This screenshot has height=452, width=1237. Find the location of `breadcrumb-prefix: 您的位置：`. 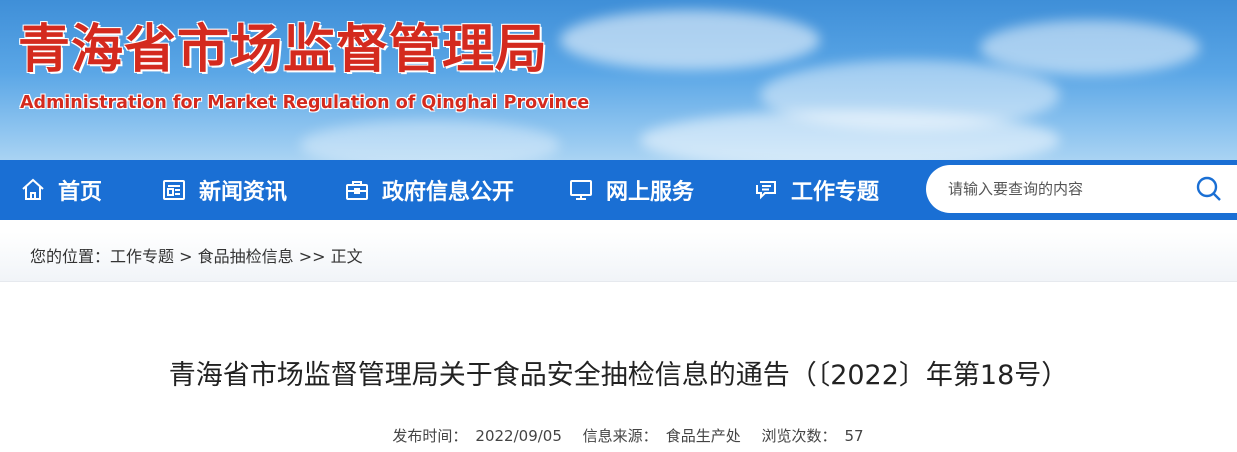

breadcrumb-prefix: 您的位置： is located at coordinates (70, 256).